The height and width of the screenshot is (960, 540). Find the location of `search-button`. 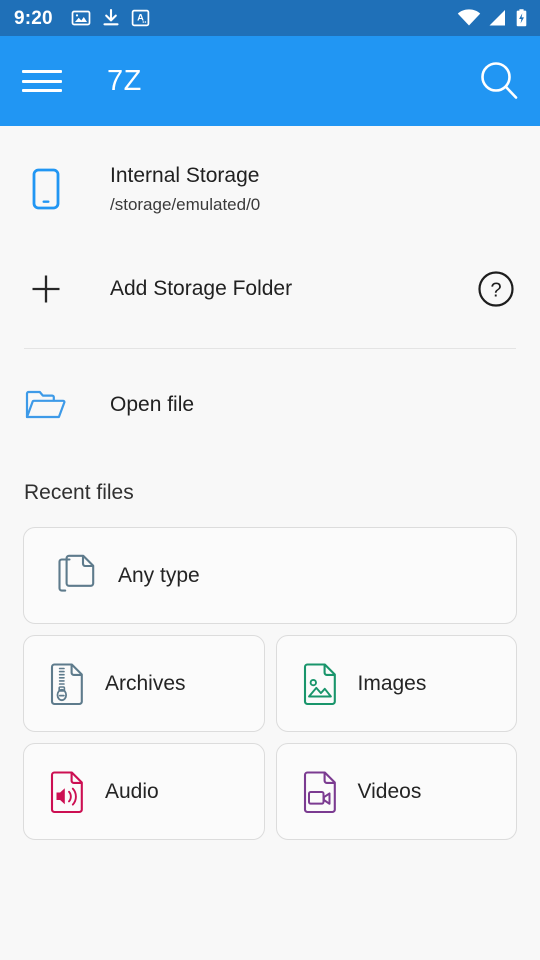

search-button is located at coordinates (499, 81).